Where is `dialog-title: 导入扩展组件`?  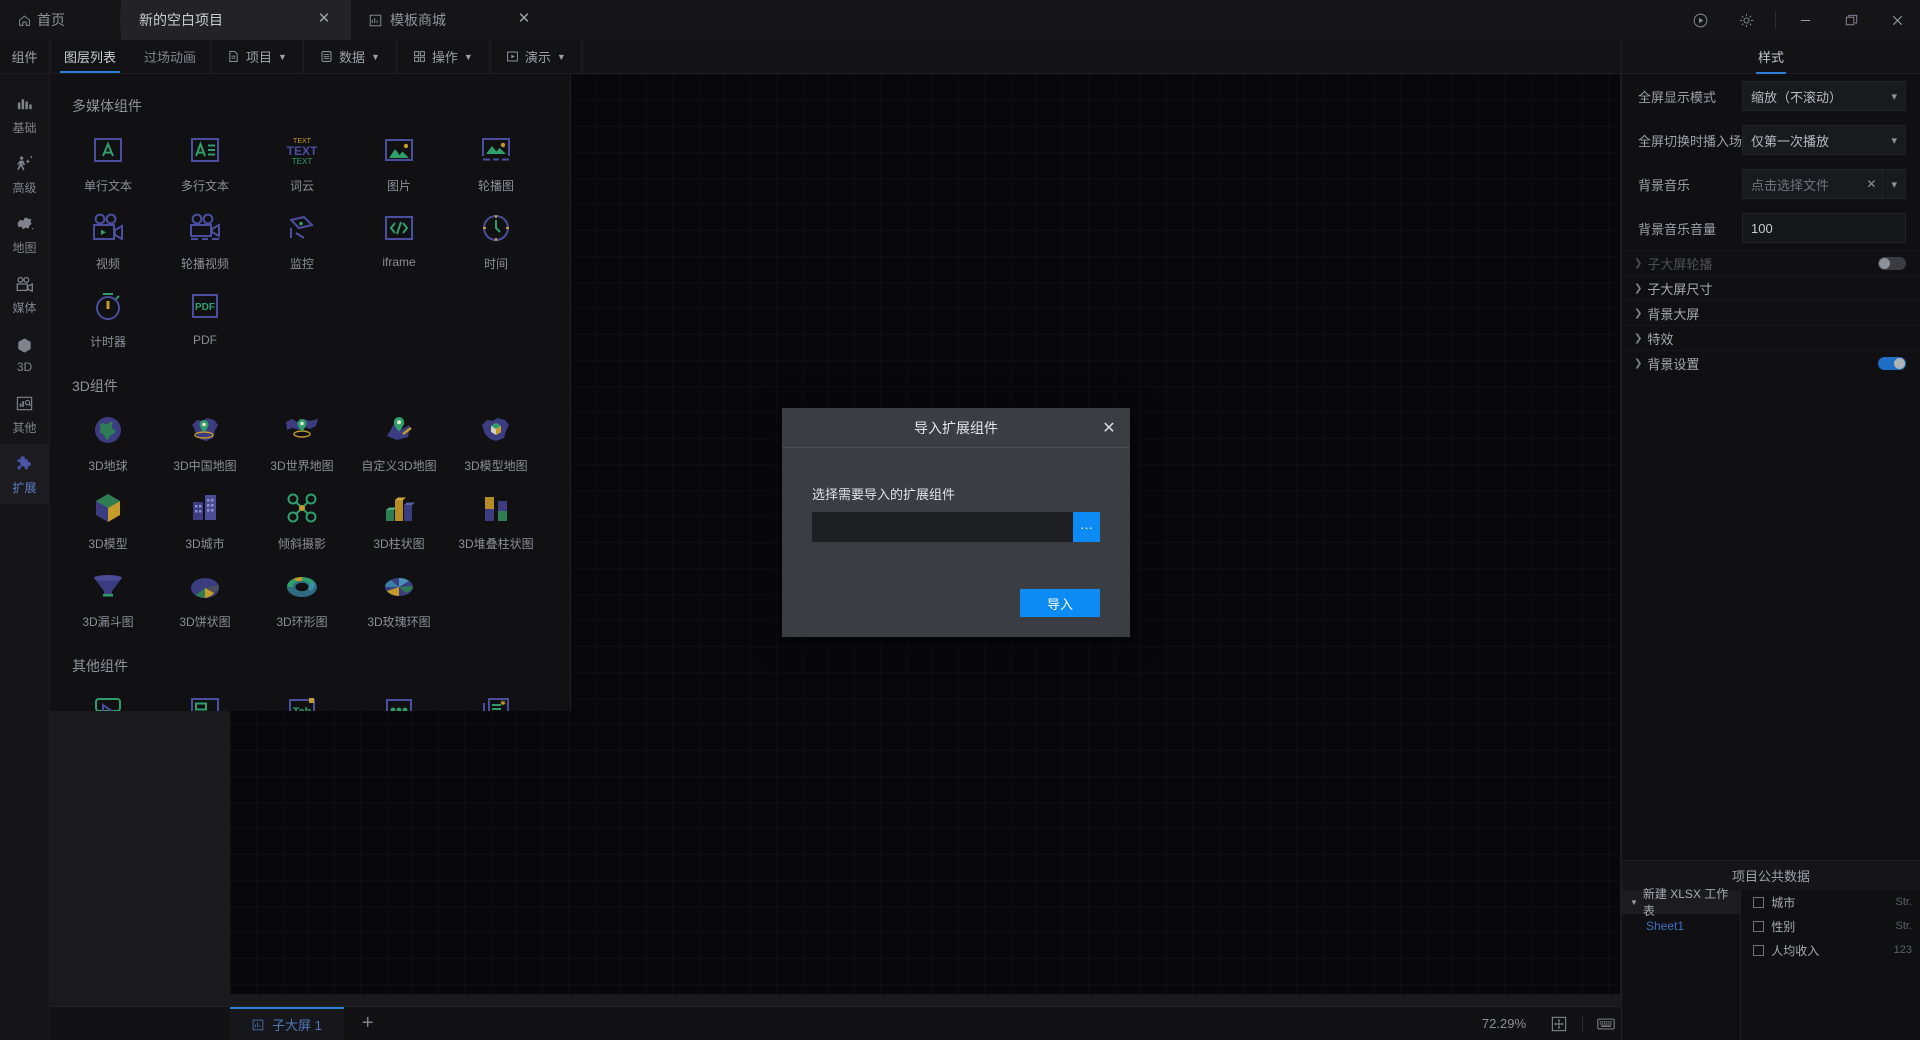 dialog-title: 导入扩展组件 is located at coordinates (956, 427).